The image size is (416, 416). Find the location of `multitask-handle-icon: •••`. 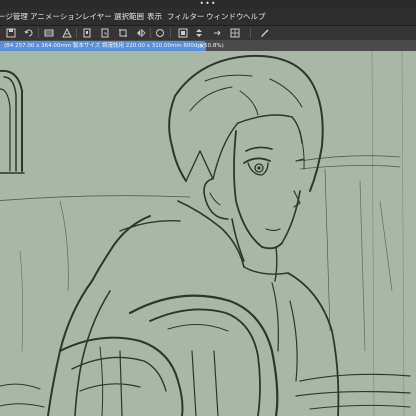

multitask-handle-icon: ••• is located at coordinates (208, 4).